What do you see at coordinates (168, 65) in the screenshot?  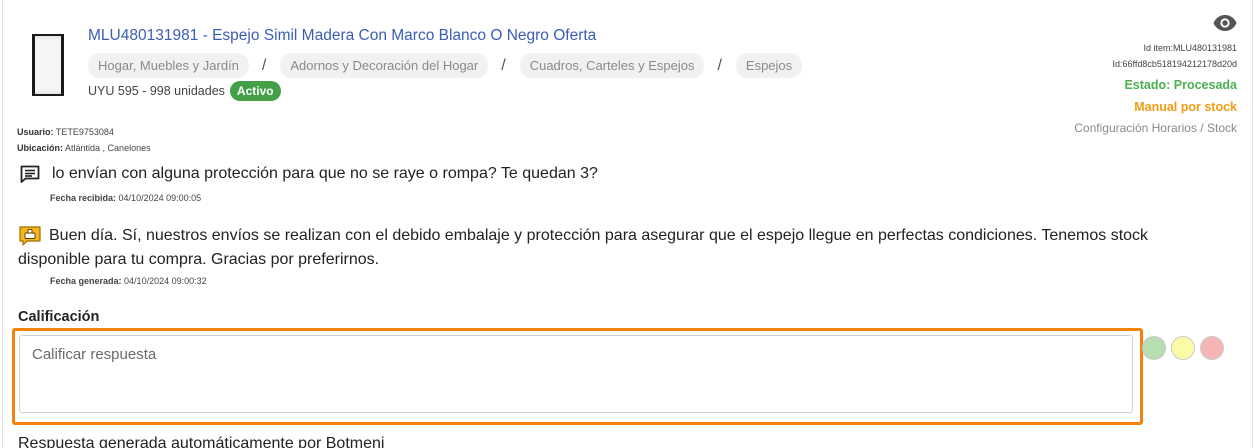 I see `breadcrumb-item-category: Hogar, Muebles y Jardín` at bounding box center [168, 65].